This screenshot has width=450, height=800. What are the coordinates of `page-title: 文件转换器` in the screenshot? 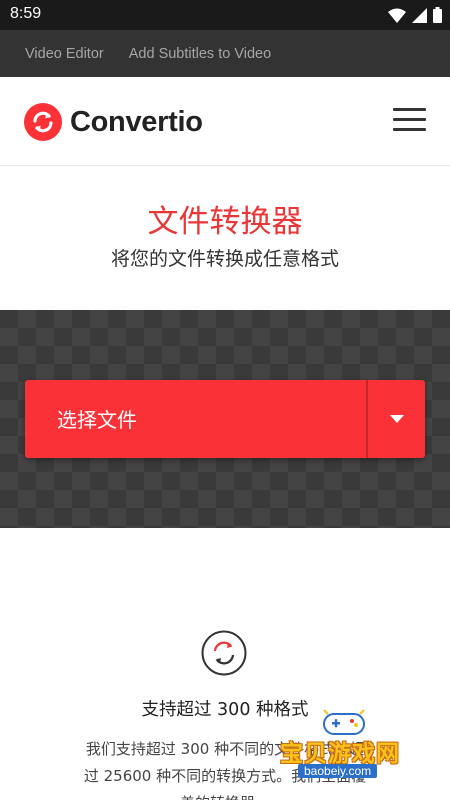 It's located at (225, 222).